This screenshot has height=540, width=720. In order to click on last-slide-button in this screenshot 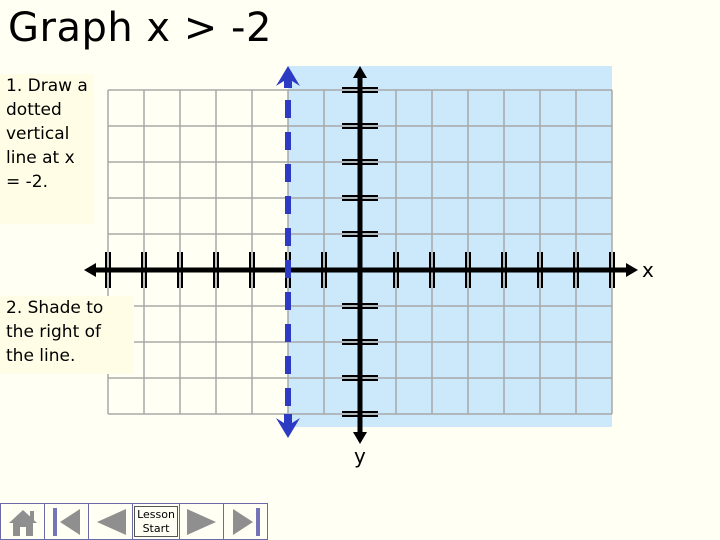, I will do `click(245, 521)`.